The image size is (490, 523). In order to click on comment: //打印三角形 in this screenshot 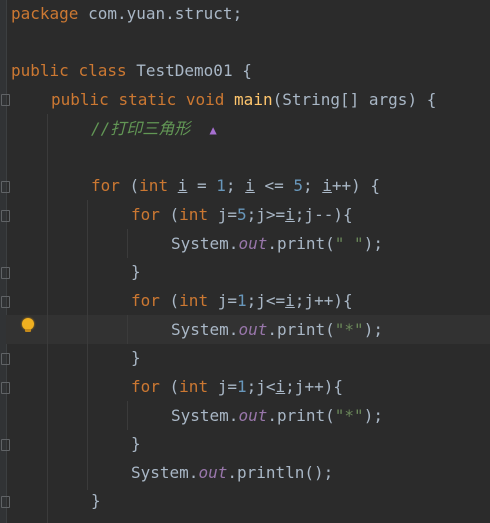, I will do `click(141, 128)`.